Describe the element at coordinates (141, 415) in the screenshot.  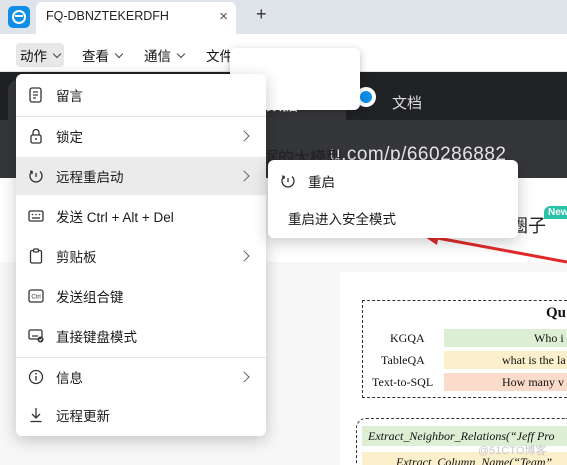
I see `menu-item-remote-update: 远程更新` at that location.